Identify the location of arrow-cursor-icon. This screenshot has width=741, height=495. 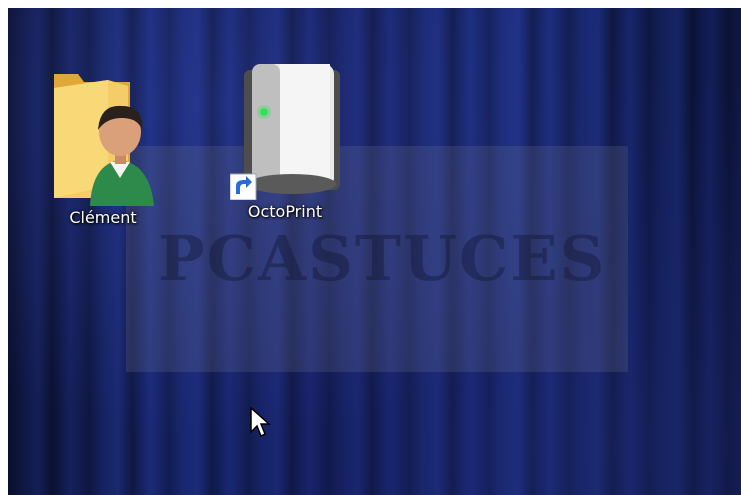
(260, 425).